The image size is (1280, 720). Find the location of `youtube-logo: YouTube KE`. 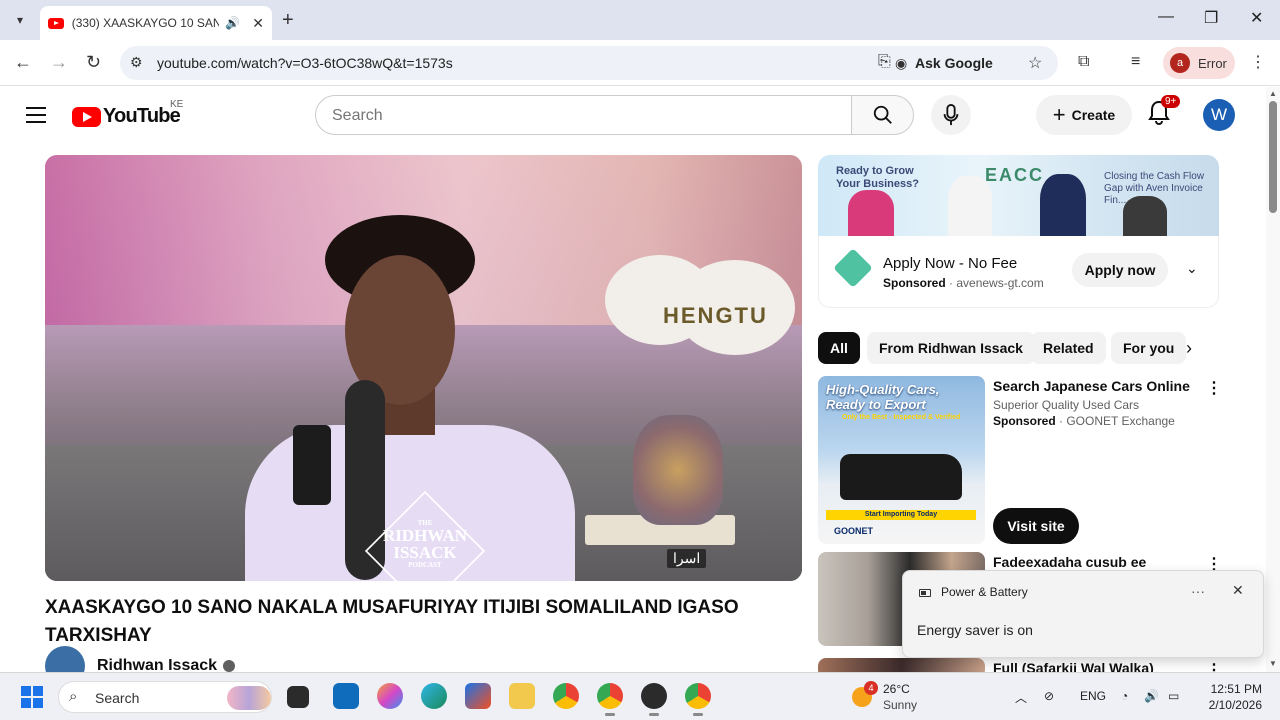

youtube-logo: YouTube KE is located at coordinates (127, 113).